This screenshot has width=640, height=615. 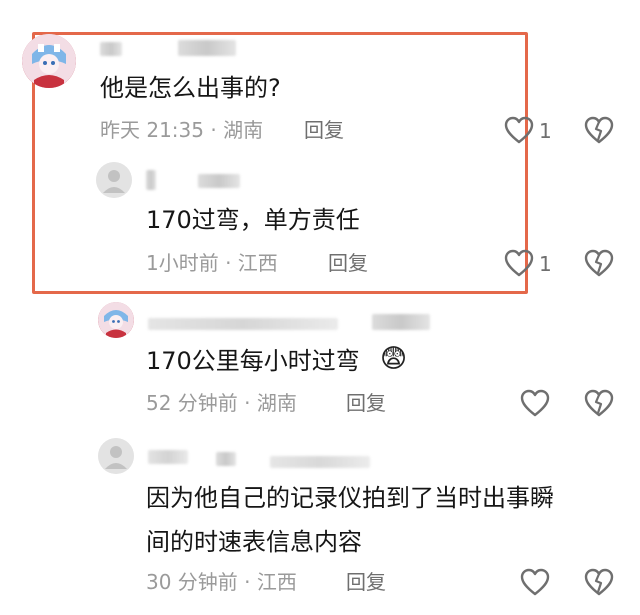 What do you see at coordinates (221, 582) in the screenshot?
I see `comment-meta: 30 分钟前 · 江西` at bounding box center [221, 582].